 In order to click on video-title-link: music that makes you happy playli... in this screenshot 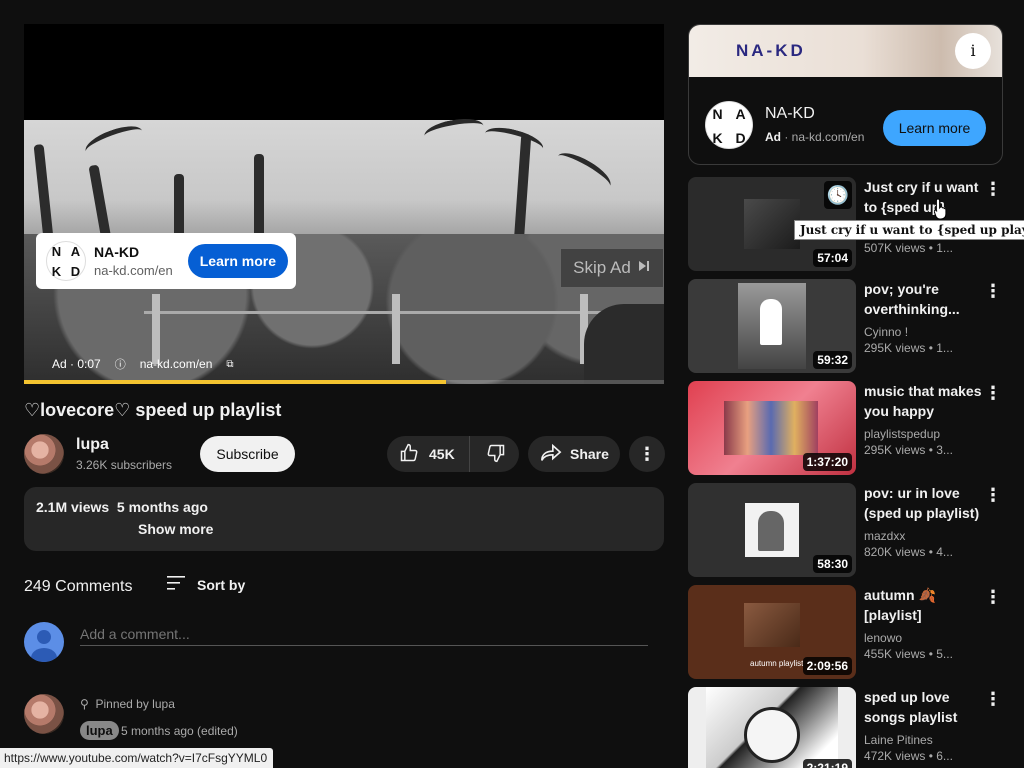, I will do `click(923, 401)`.